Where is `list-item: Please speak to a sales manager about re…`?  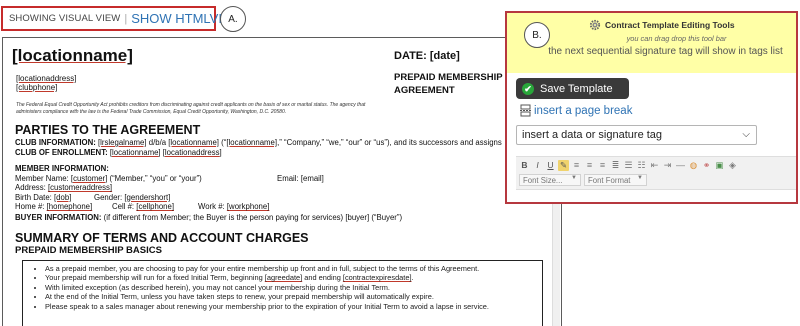 list-item: Please speak to a sales manager about re… is located at coordinates (289, 306).